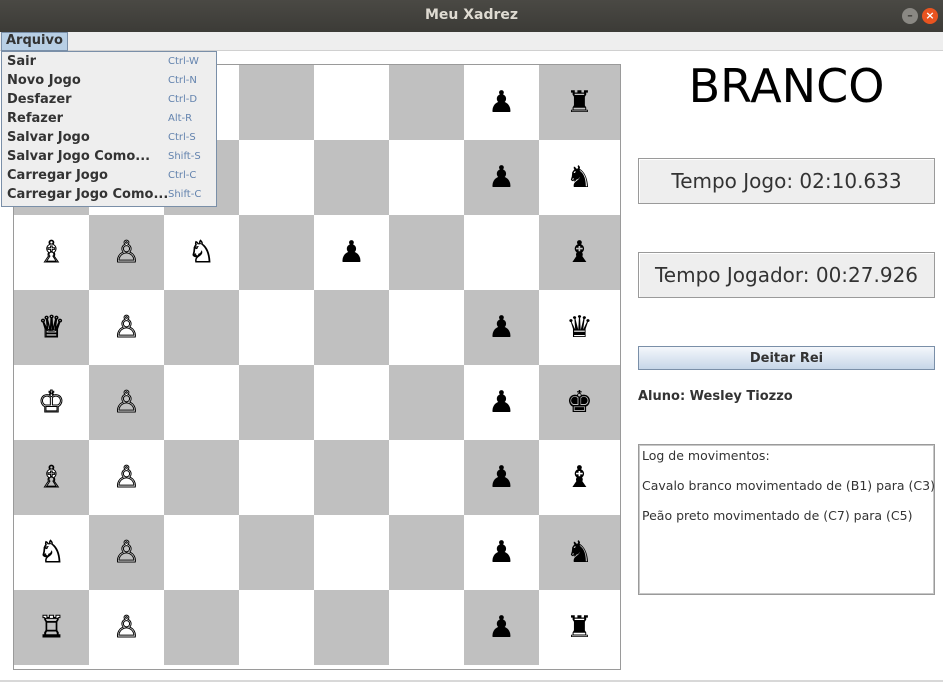 This screenshot has height=682, width=943. What do you see at coordinates (910, 16) in the screenshot?
I see `minimize-icon: –` at bounding box center [910, 16].